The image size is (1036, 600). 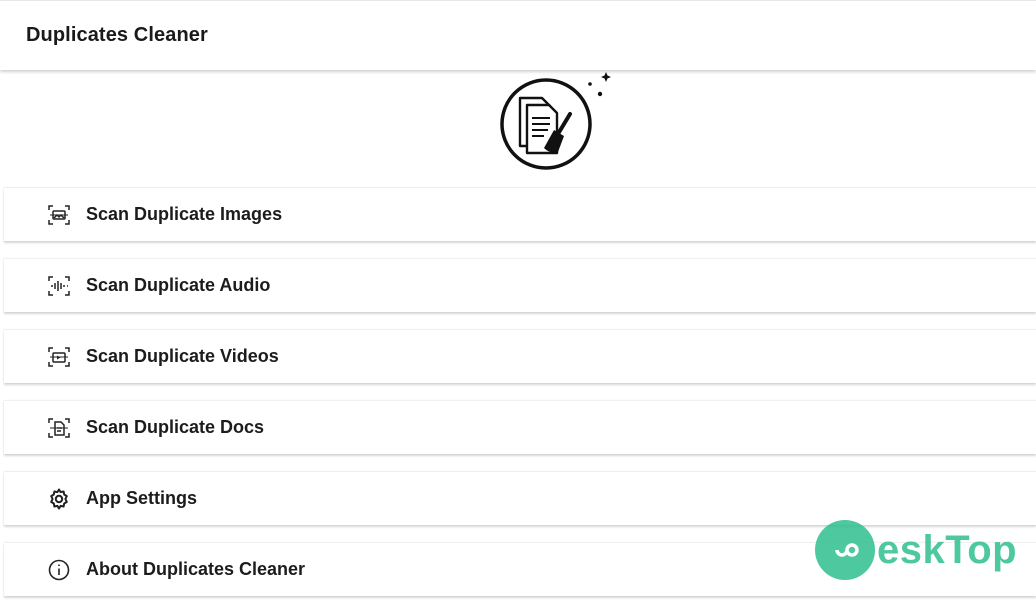 What do you see at coordinates (947, 549) in the screenshot?
I see `watermark-text: eskTop` at bounding box center [947, 549].